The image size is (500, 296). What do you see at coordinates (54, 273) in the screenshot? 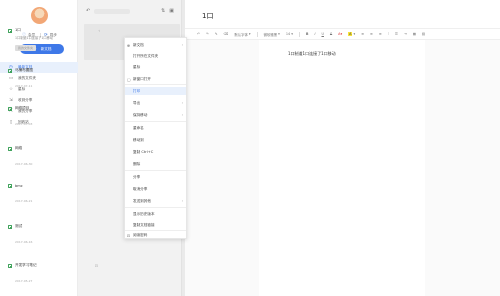
I see `list-item: 开发学习笔记 ⊡ 2017-05-27` at bounding box center [54, 273].